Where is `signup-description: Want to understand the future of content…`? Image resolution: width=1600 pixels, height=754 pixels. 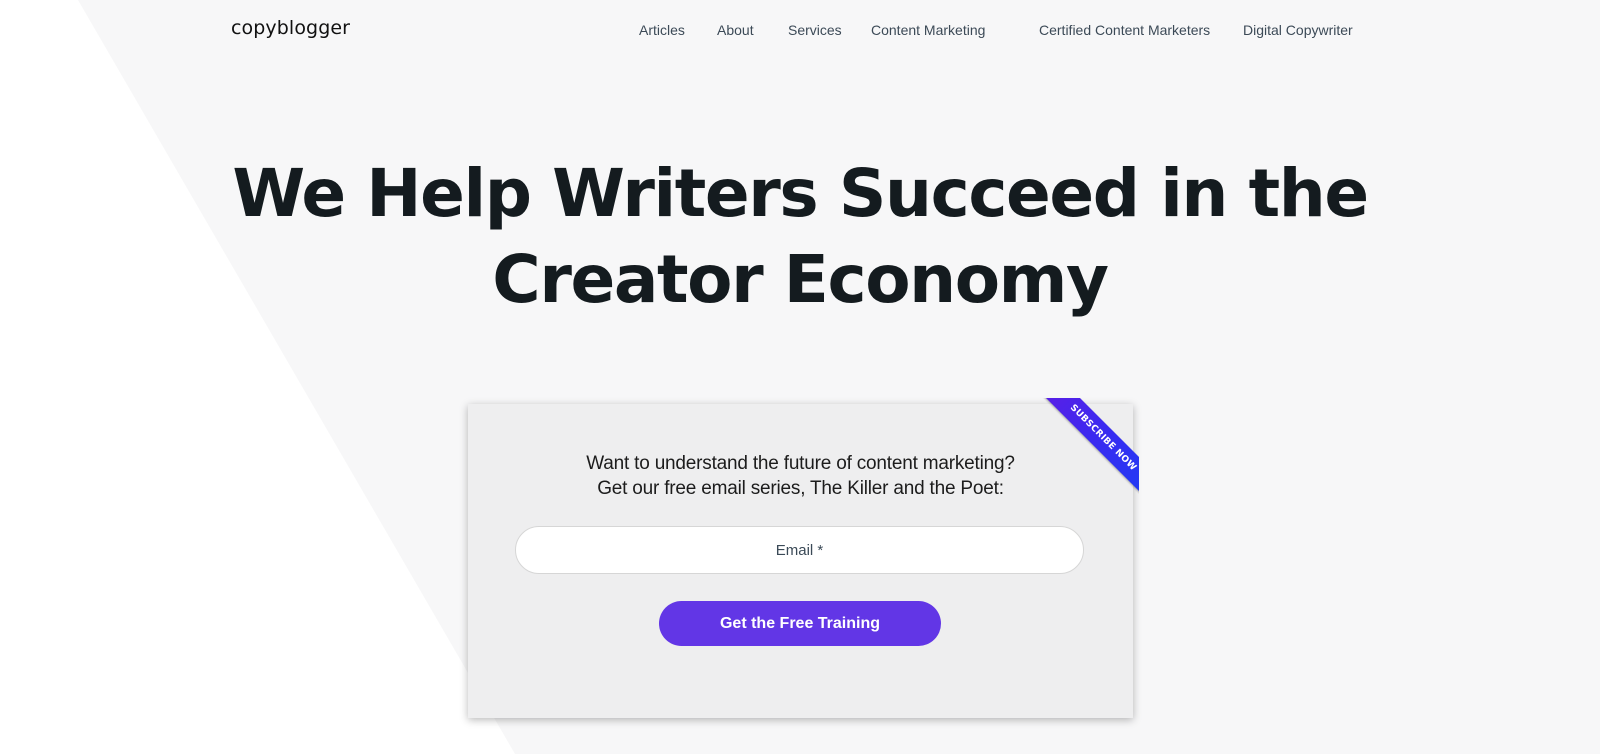 signup-description: Want to understand the future of content… is located at coordinates (800, 476).